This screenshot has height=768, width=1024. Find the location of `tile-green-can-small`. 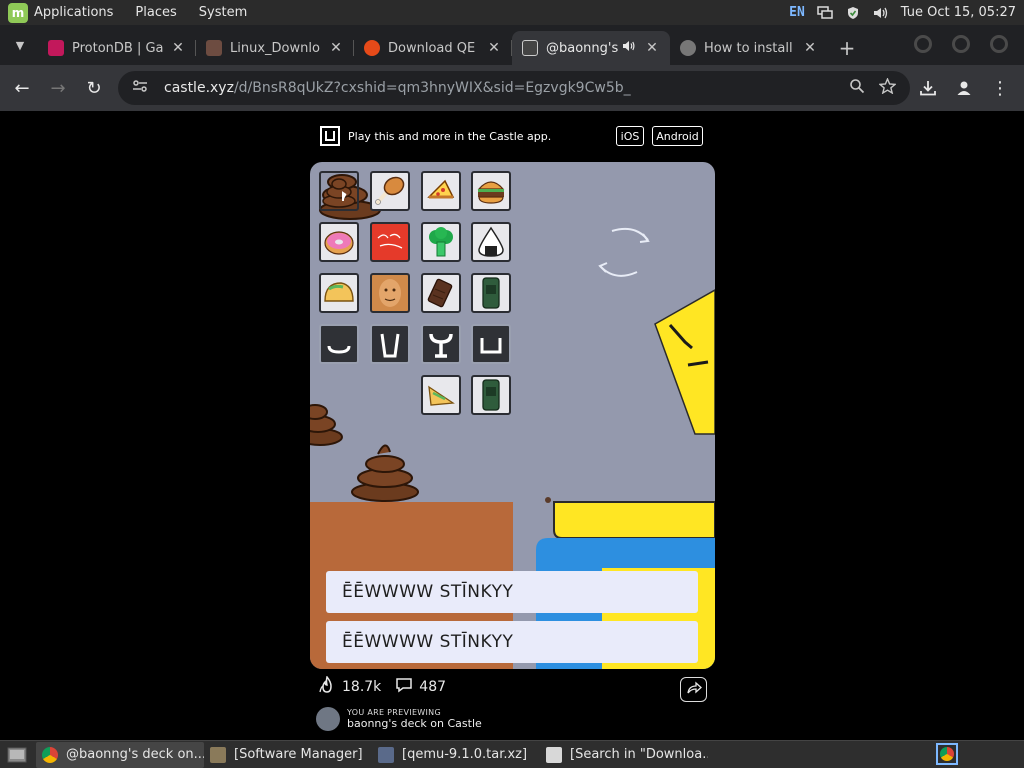

tile-green-can-small is located at coordinates (491, 395).